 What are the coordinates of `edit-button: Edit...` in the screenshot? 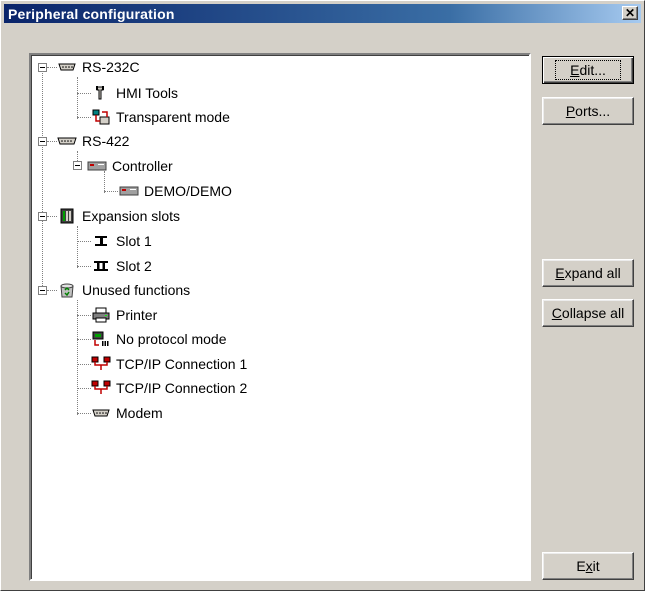 It's located at (588, 70).